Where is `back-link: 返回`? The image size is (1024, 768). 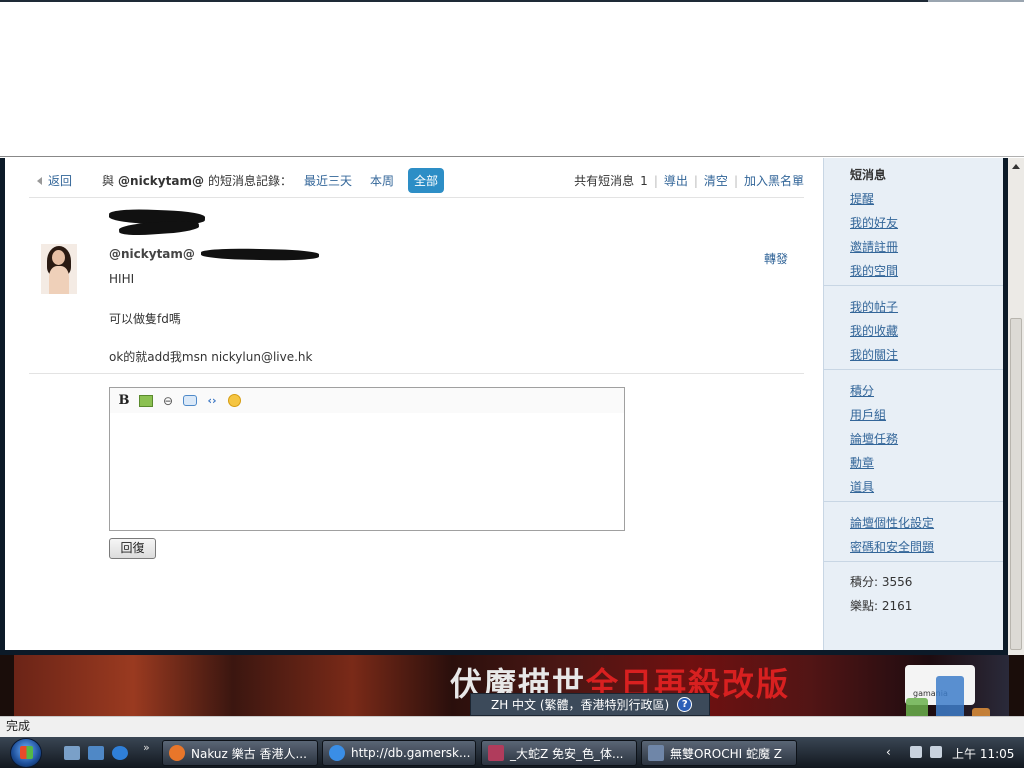 back-link: 返回 is located at coordinates (54, 180).